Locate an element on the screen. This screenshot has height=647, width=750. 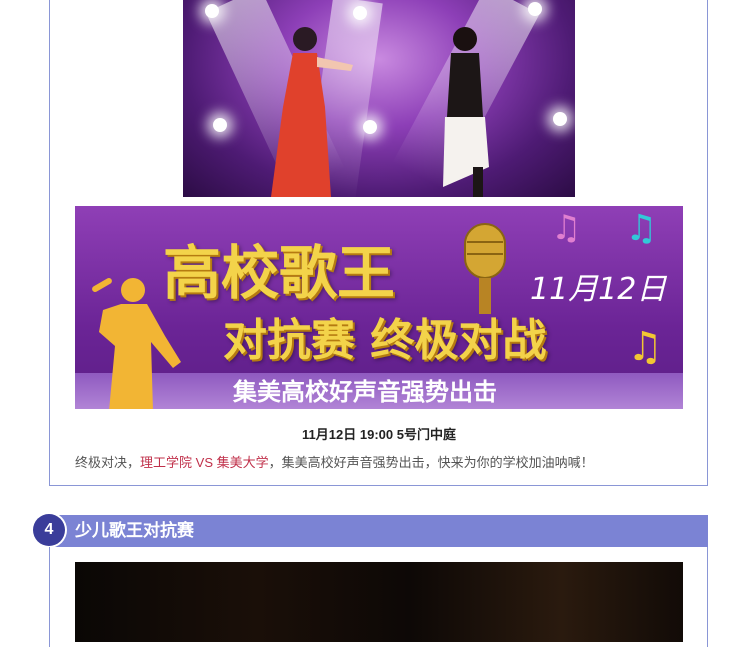
team-b: 集美大学 is located at coordinates (242, 462).